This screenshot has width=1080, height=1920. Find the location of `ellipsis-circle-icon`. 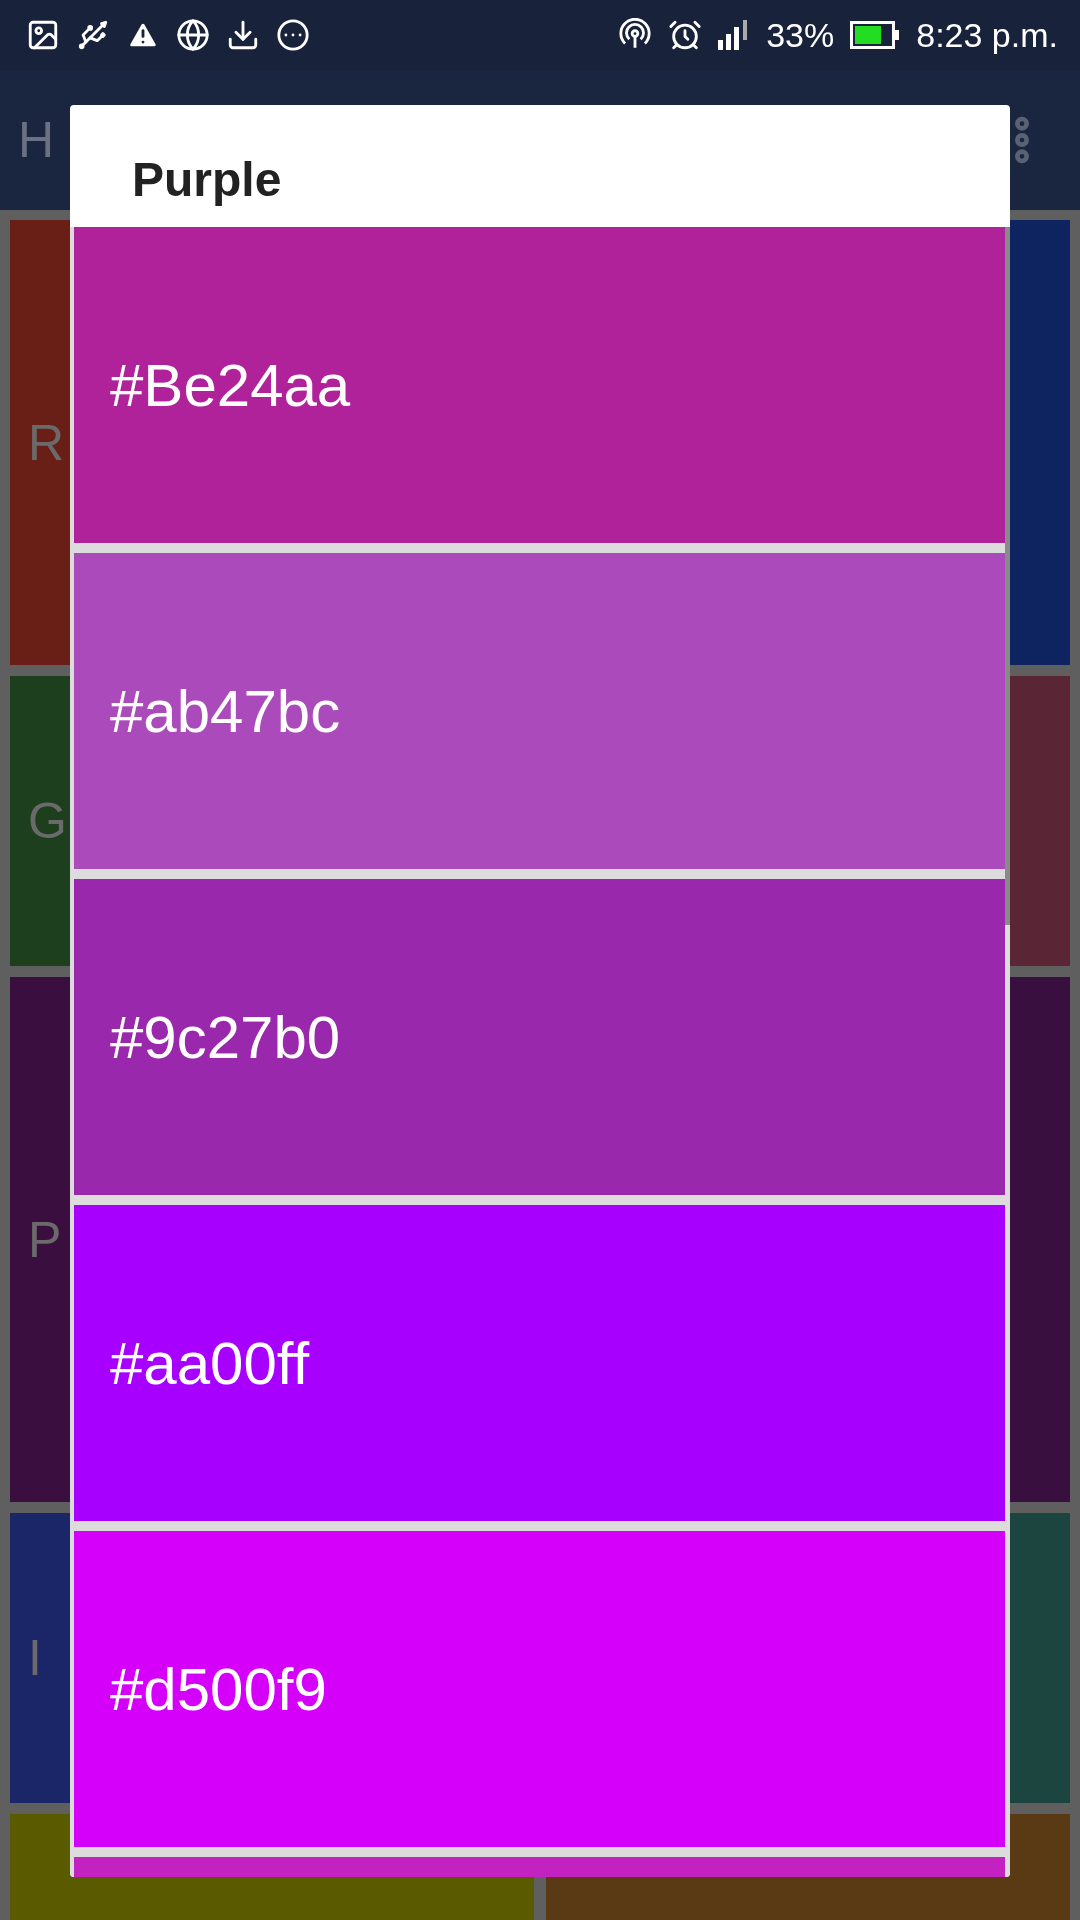

ellipsis-circle-icon is located at coordinates (293, 35).